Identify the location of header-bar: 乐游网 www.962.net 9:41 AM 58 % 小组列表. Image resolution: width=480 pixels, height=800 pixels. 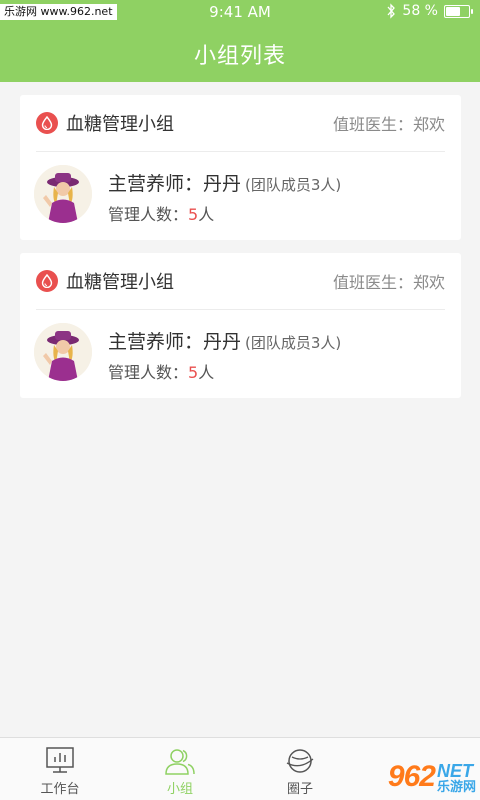
(240, 41).